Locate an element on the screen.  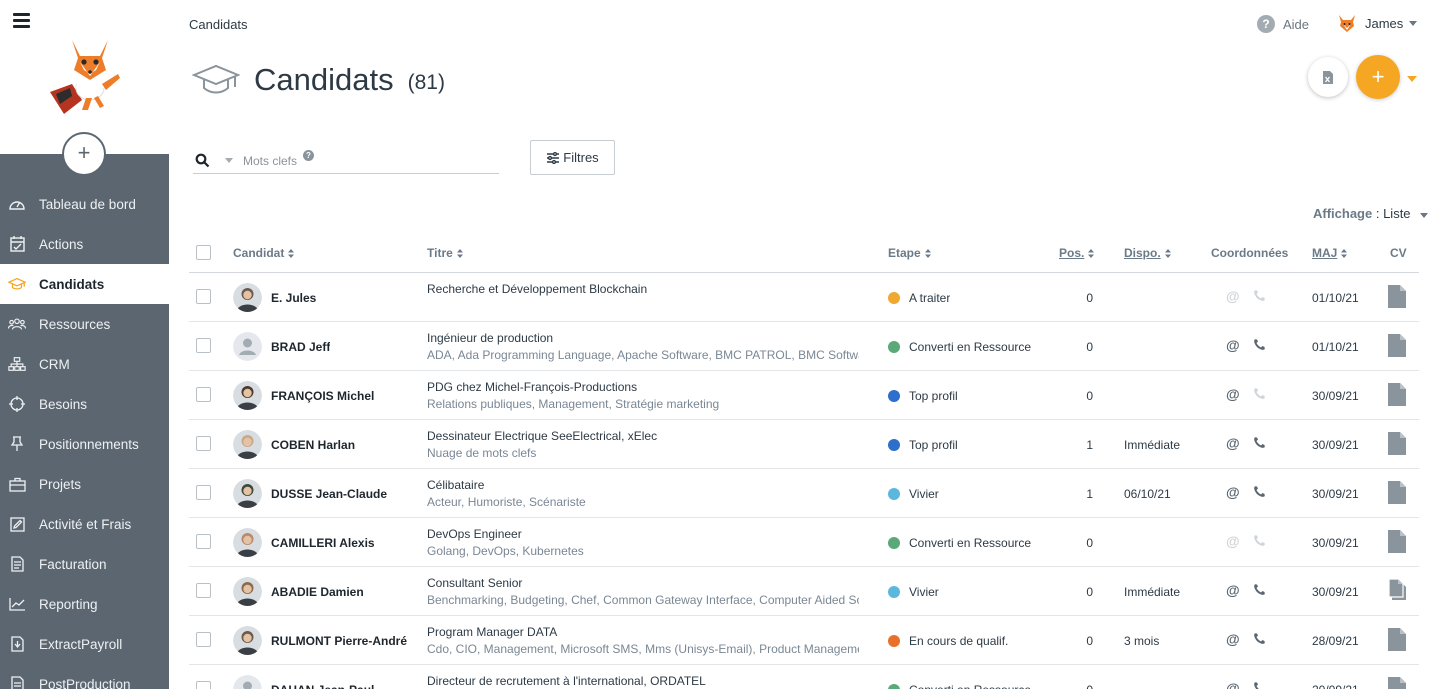
export-excel-button is located at coordinates (1328, 77).